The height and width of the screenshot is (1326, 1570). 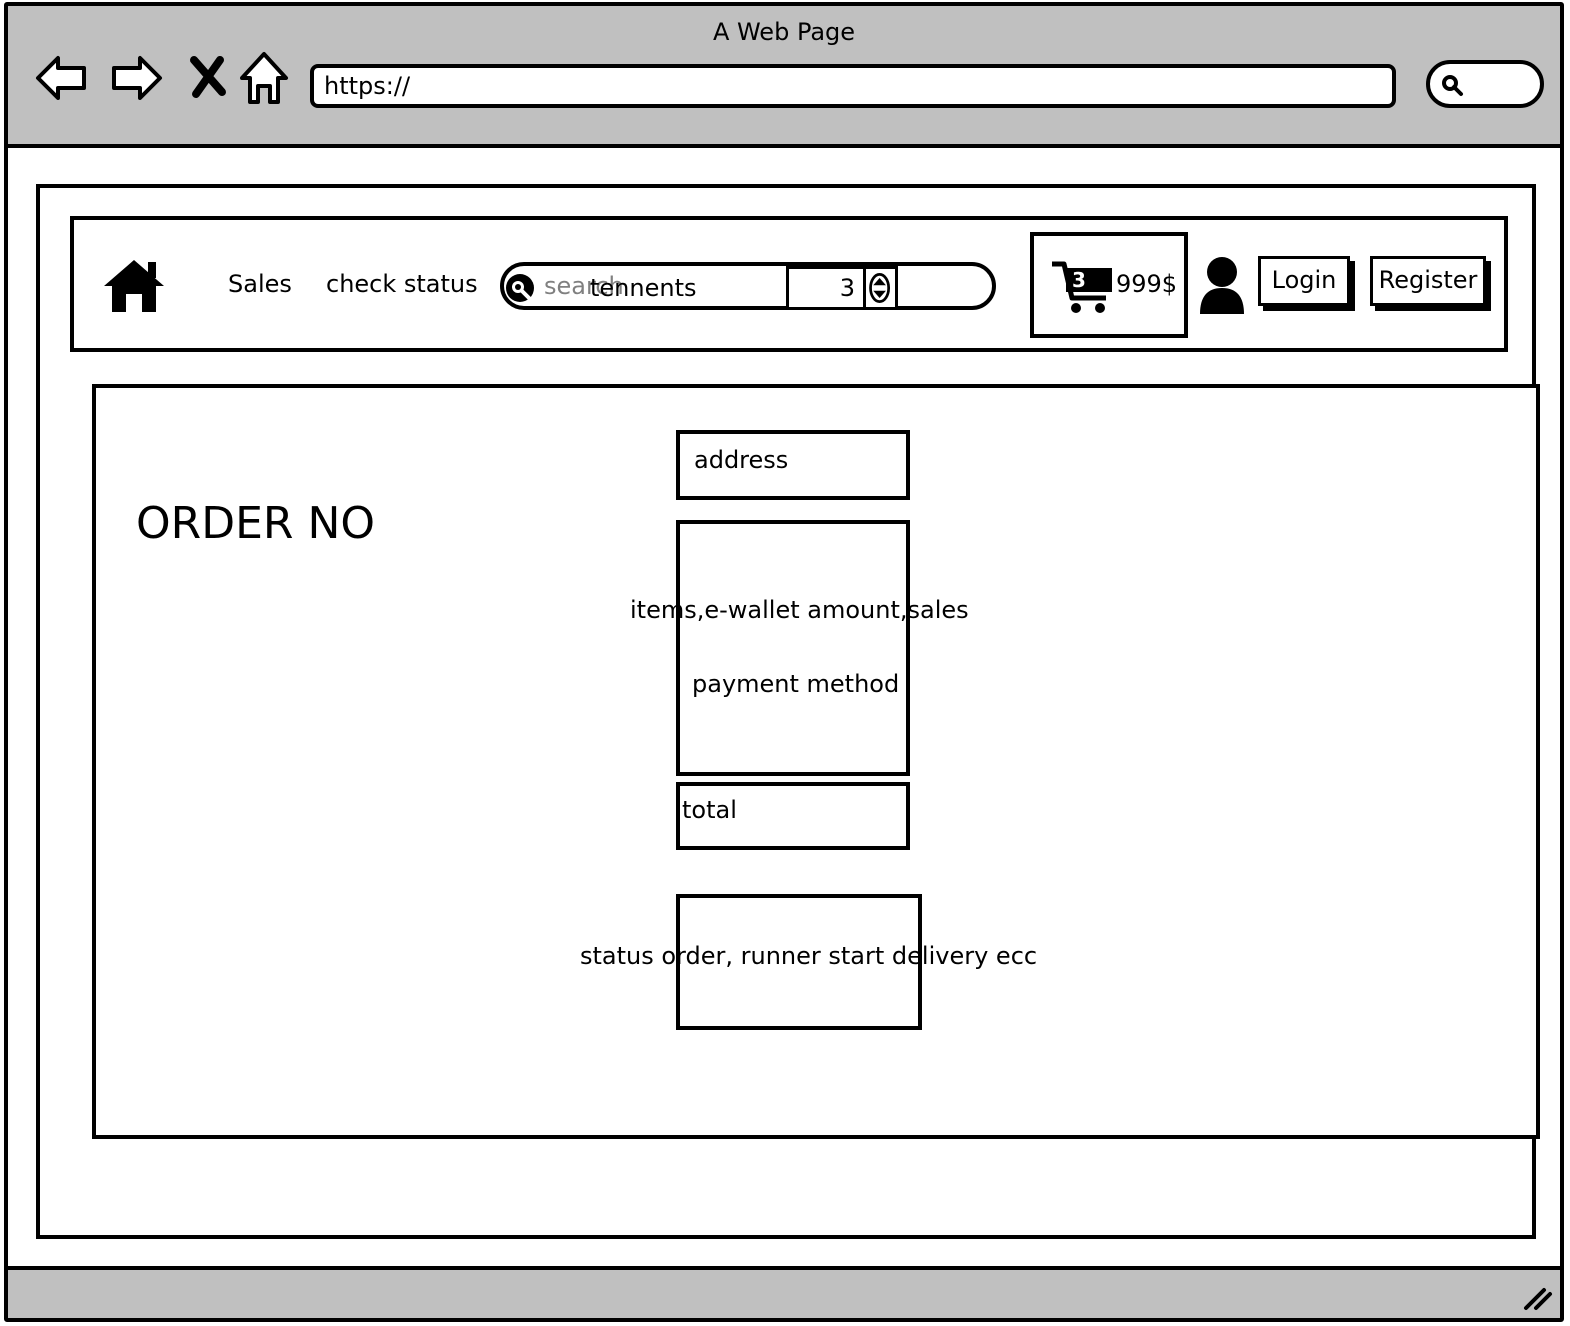 I want to click on login-button: Login, so click(x=1304, y=281).